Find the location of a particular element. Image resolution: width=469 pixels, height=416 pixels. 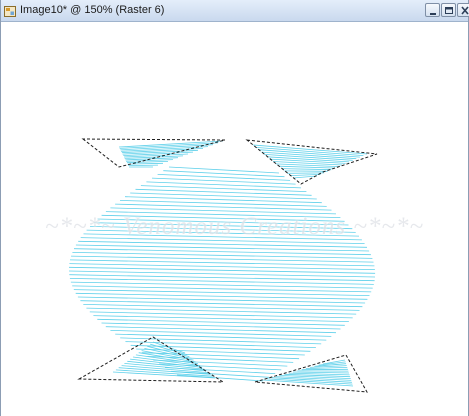

close-icon is located at coordinates (465, 10).